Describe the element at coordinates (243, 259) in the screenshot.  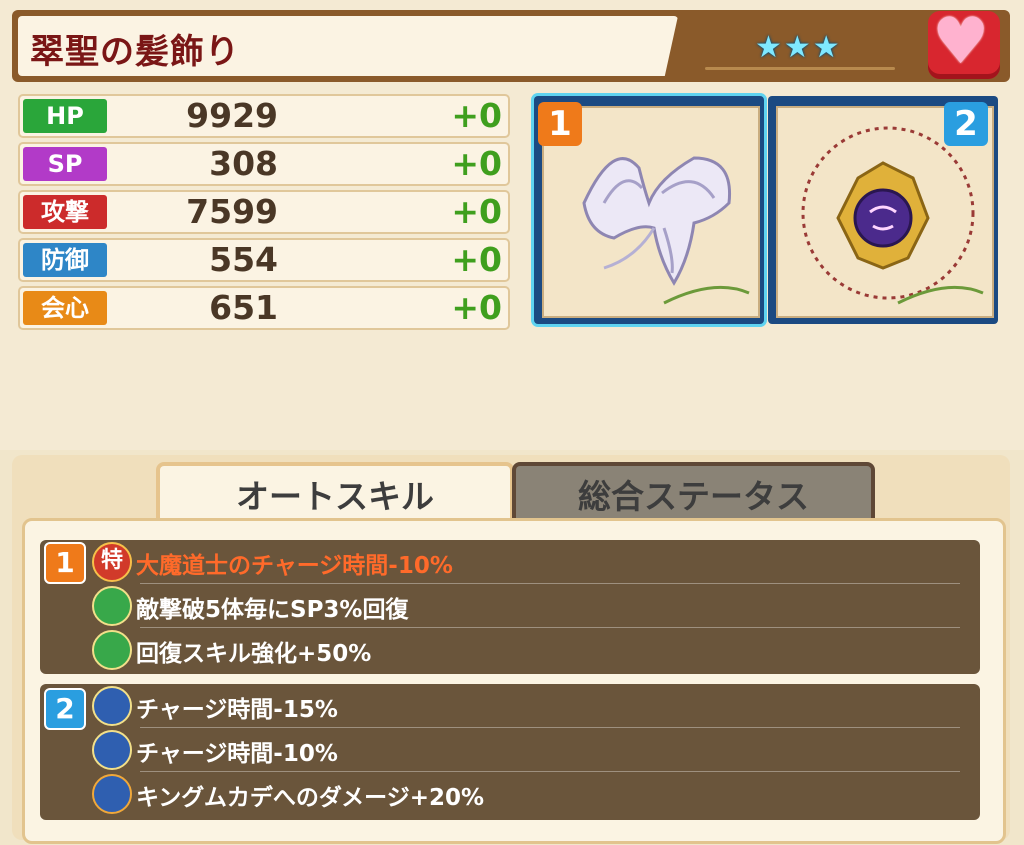
I see `stat-value: 554` at that location.